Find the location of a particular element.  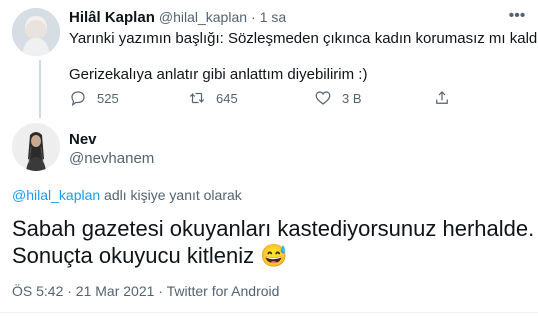

share-icon is located at coordinates (442, 97).